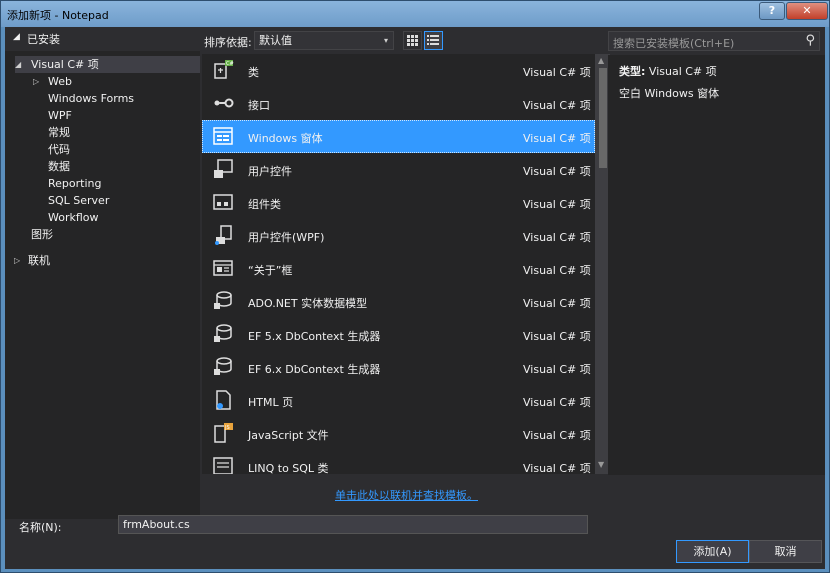  I want to click on list-item: 组件类 Visual C# 项, so click(398, 202).